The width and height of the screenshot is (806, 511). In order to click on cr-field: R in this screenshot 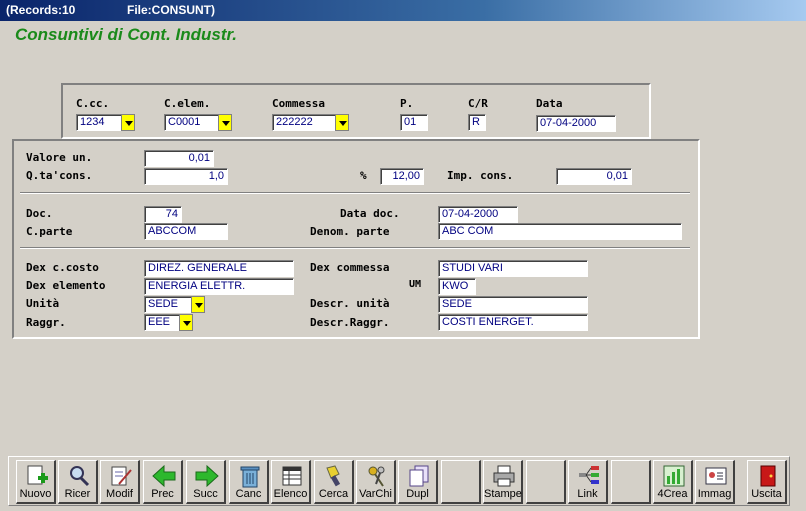, I will do `click(477, 122)`.